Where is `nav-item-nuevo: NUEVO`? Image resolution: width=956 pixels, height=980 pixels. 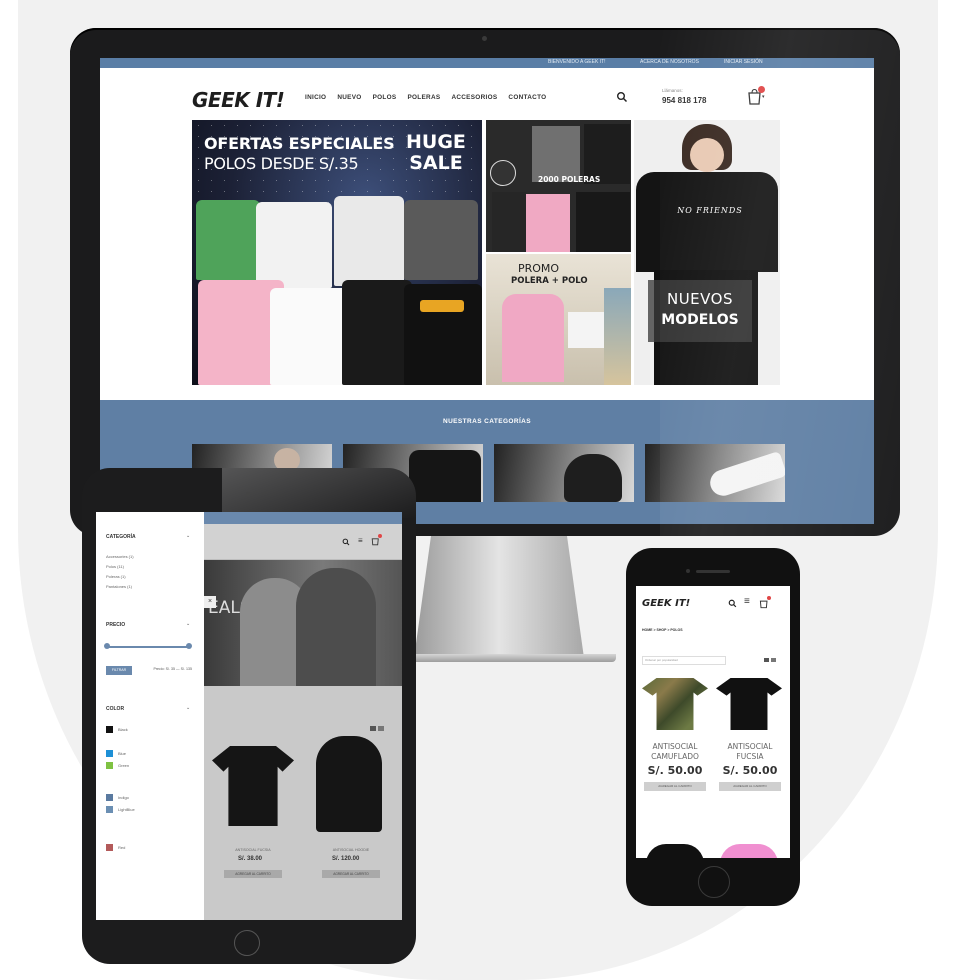 nav-item-nuevo: NUEVO is located at coordinates (349, 97).